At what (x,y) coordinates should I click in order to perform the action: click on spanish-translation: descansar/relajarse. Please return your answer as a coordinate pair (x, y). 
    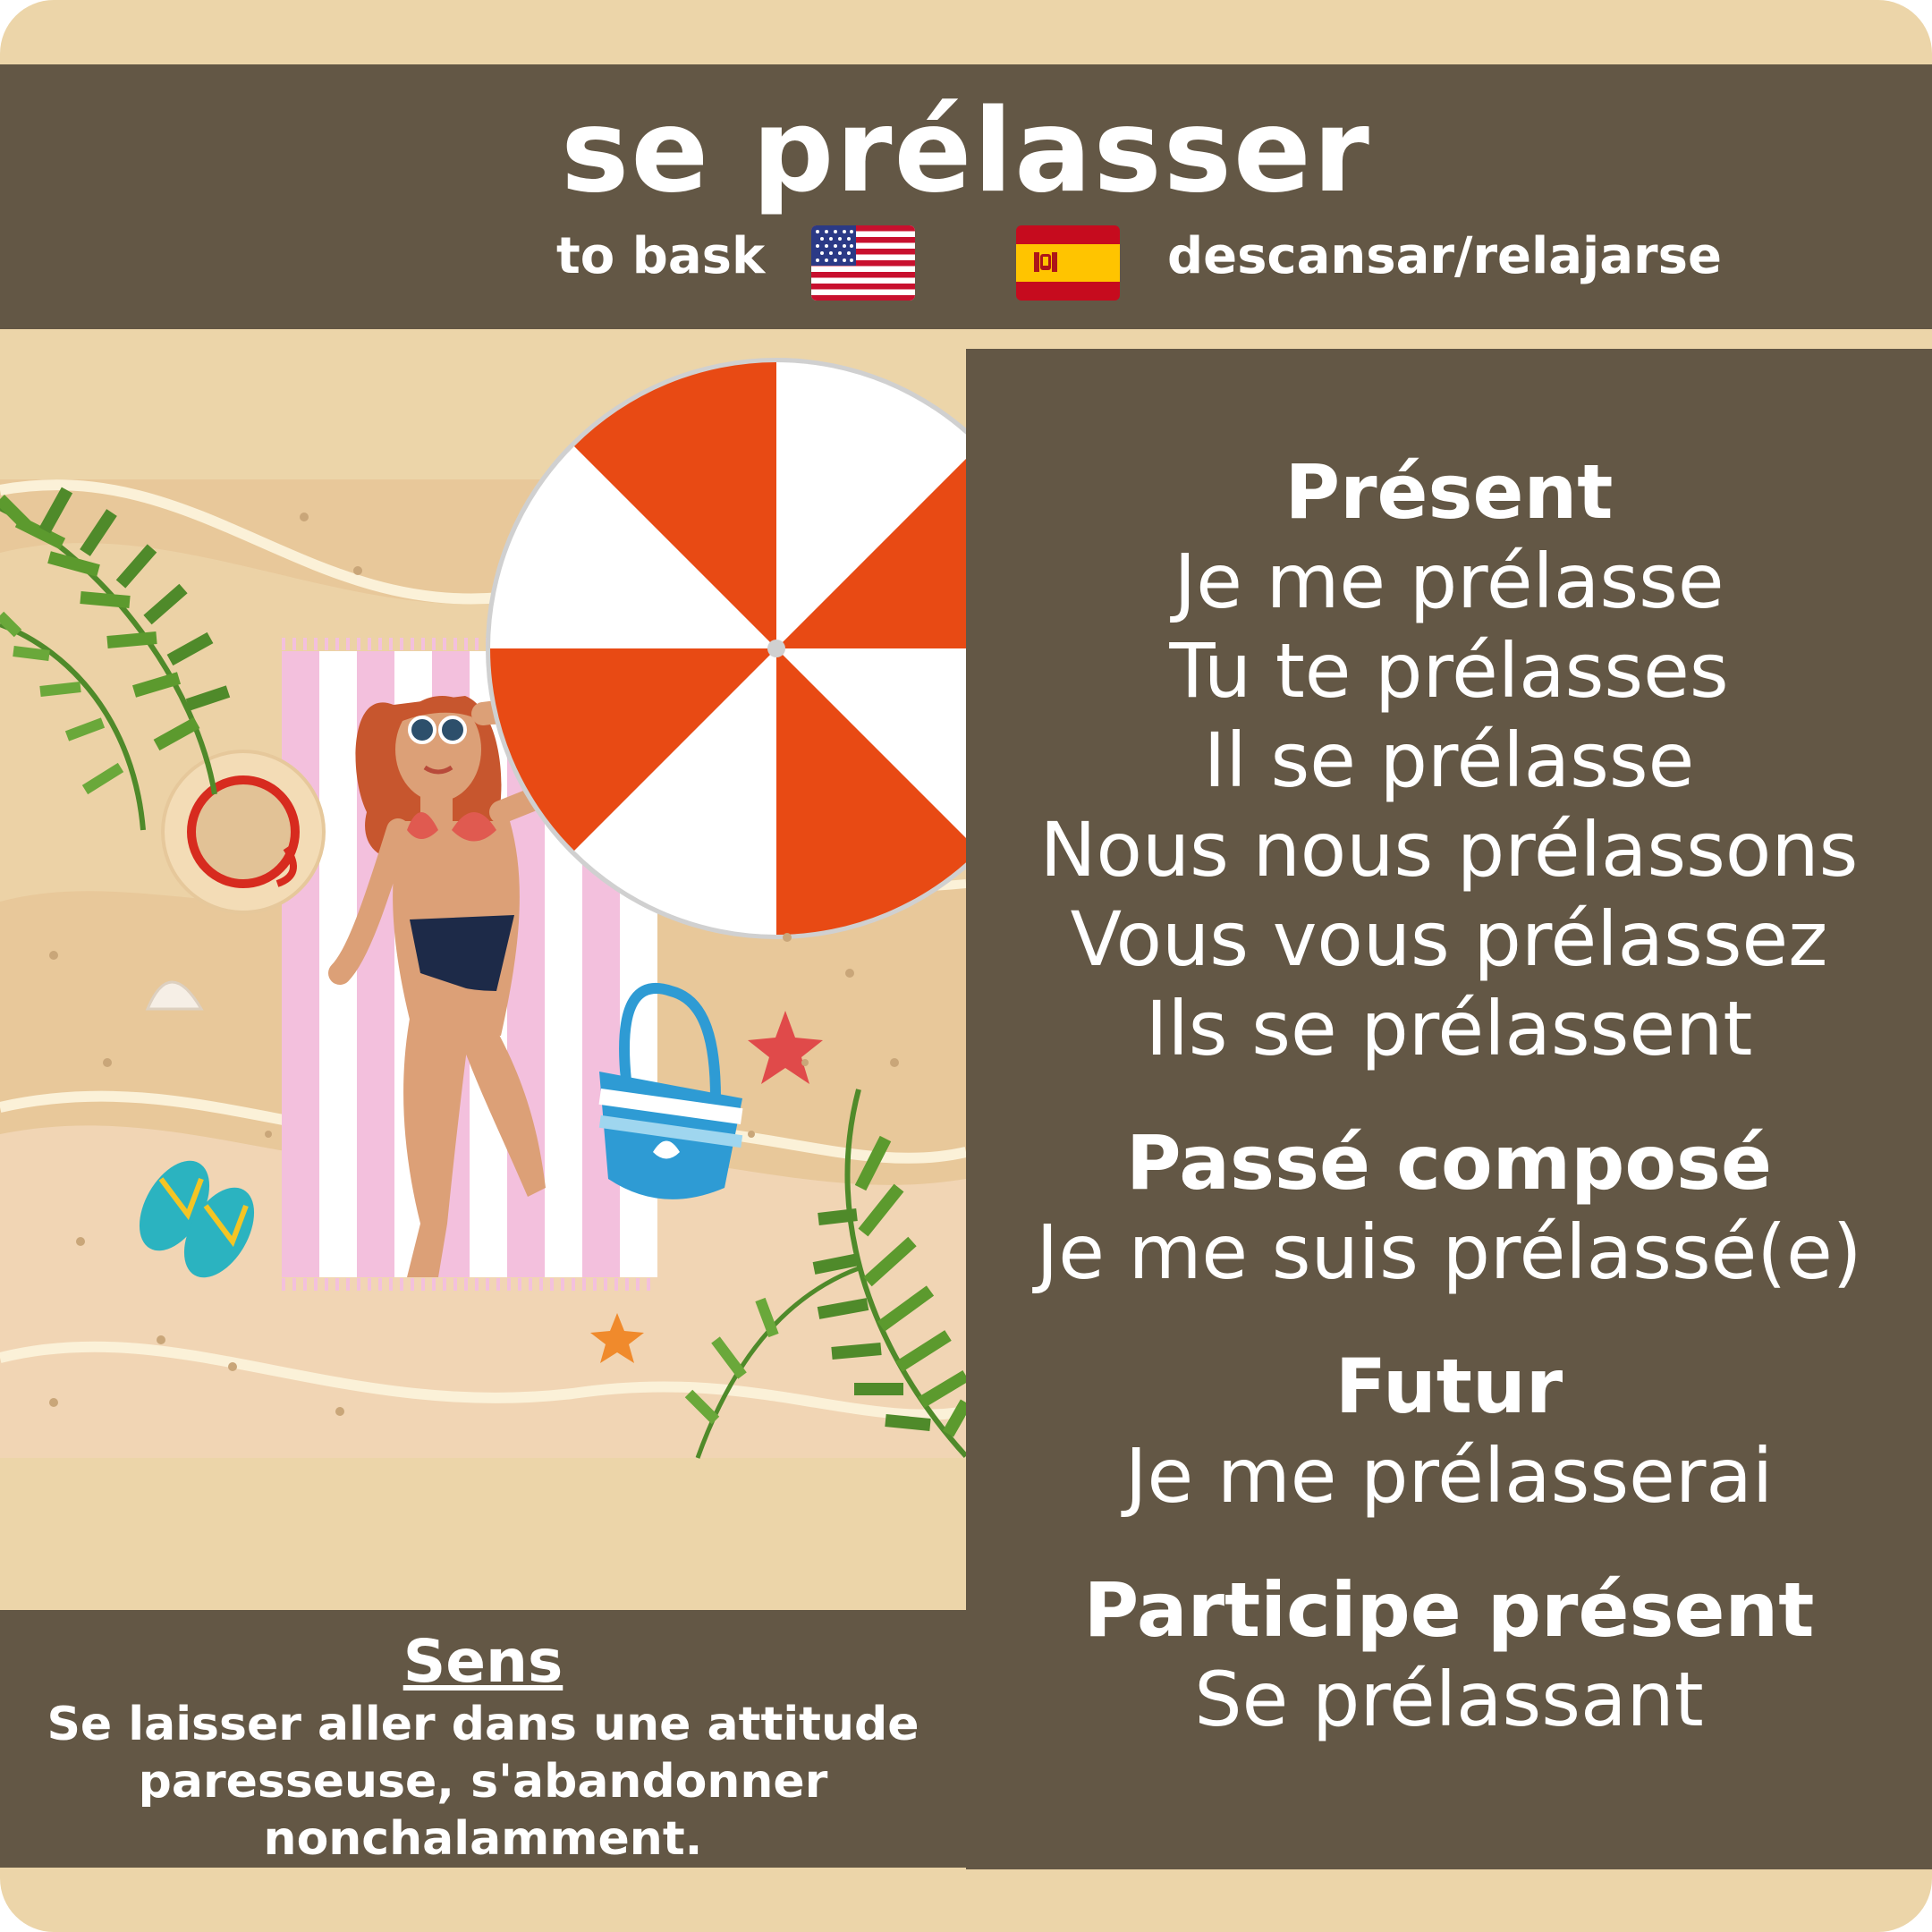
    Looking at the image, I should click on (1444, 256).